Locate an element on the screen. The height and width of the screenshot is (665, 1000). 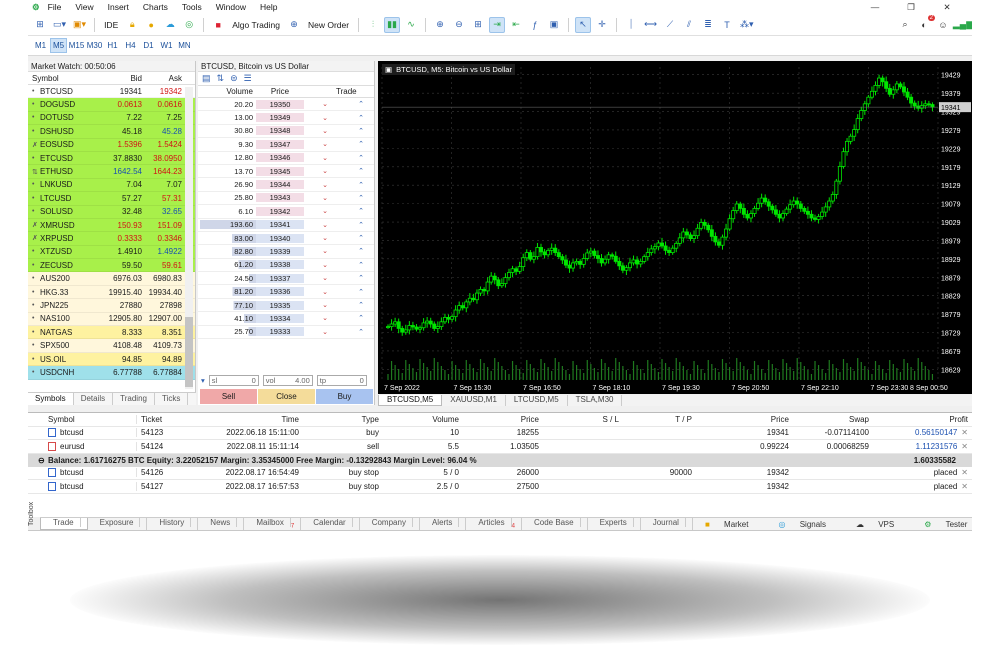
buy-button: Buy is located at coordinates (344, 396).